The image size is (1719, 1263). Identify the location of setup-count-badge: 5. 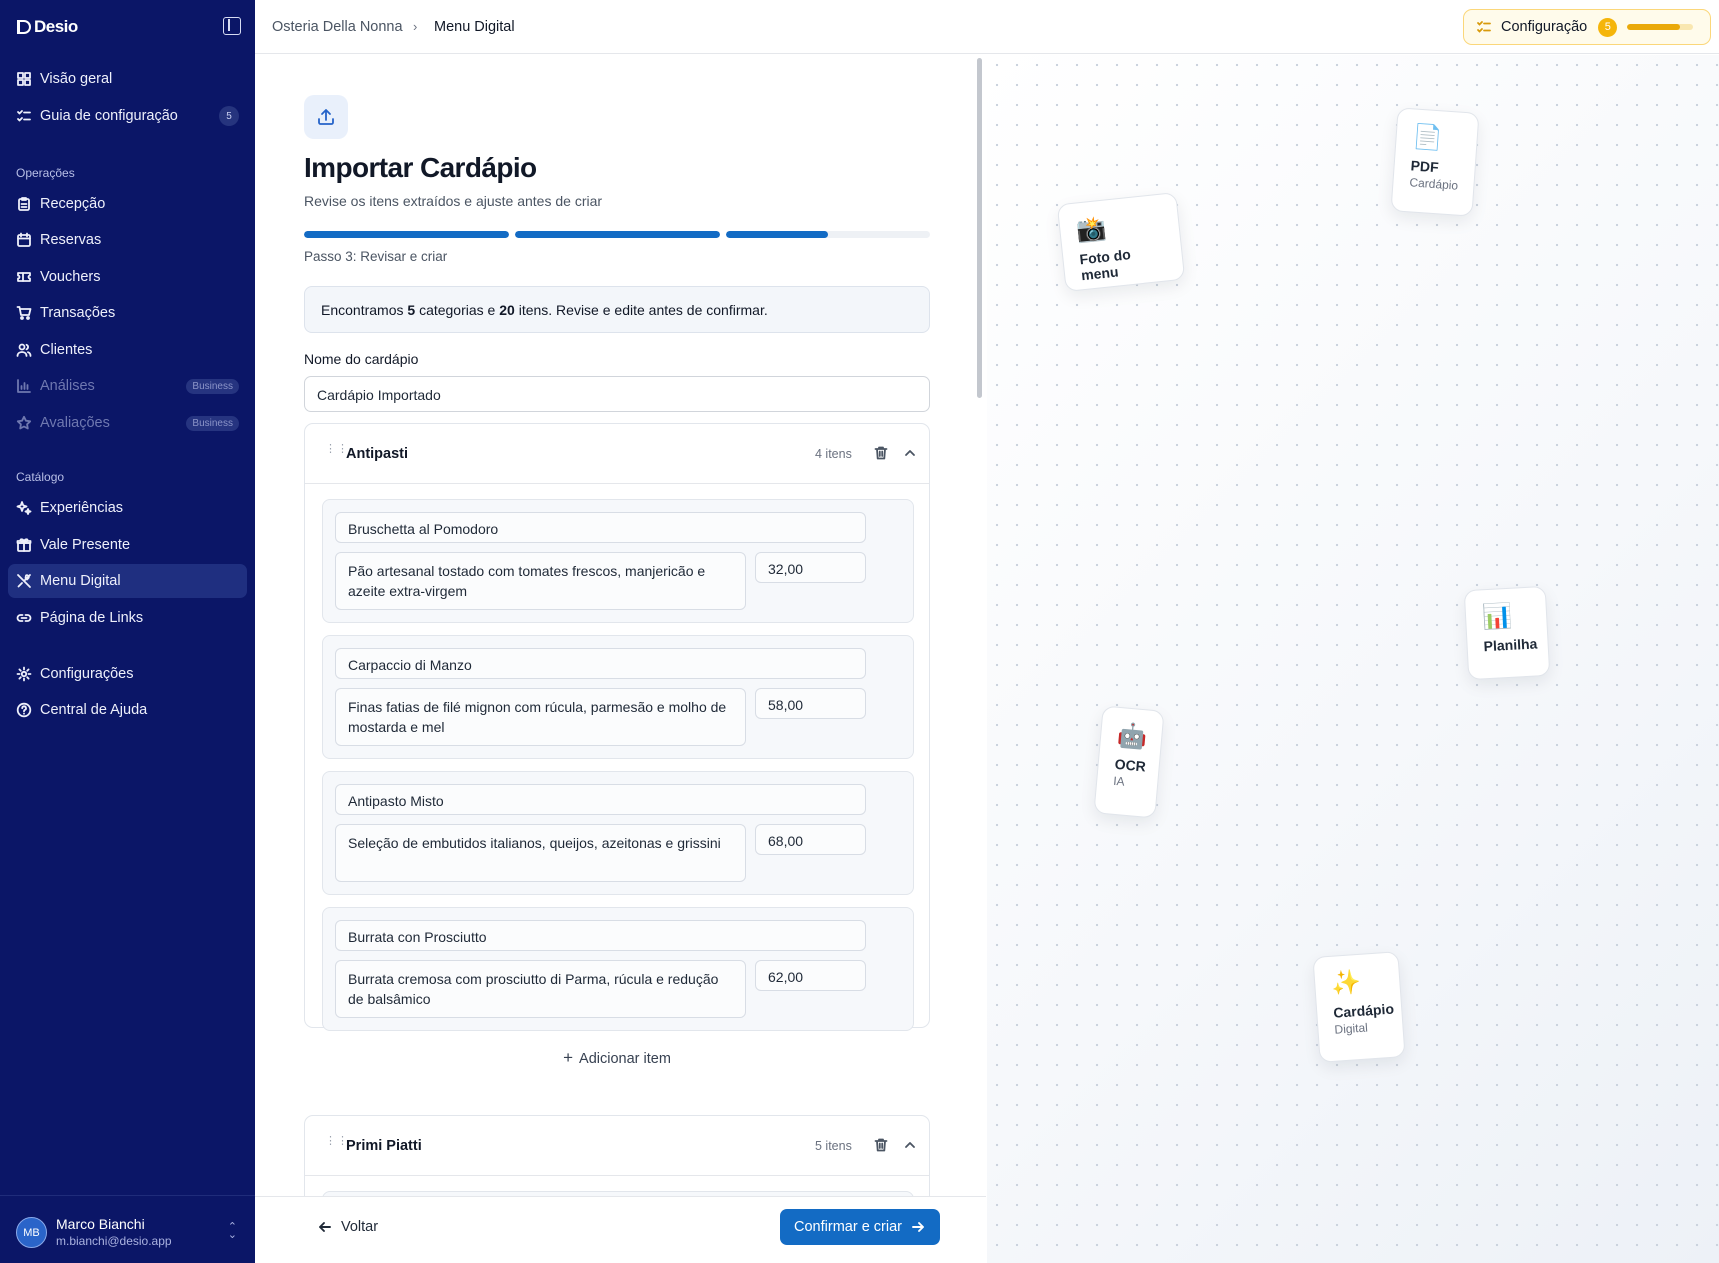
(229, 116).